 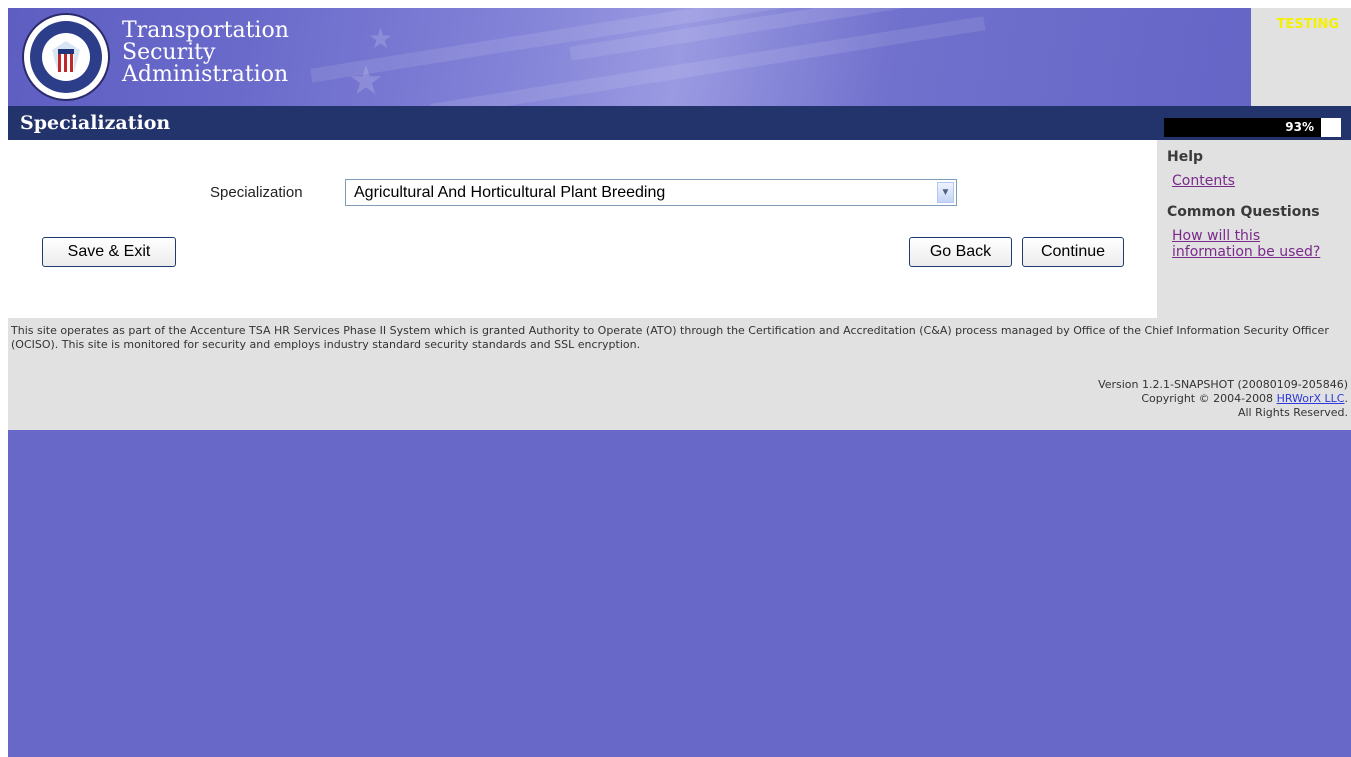 I want to click on go-back-button: Go Back, so click(x=960, y=252).